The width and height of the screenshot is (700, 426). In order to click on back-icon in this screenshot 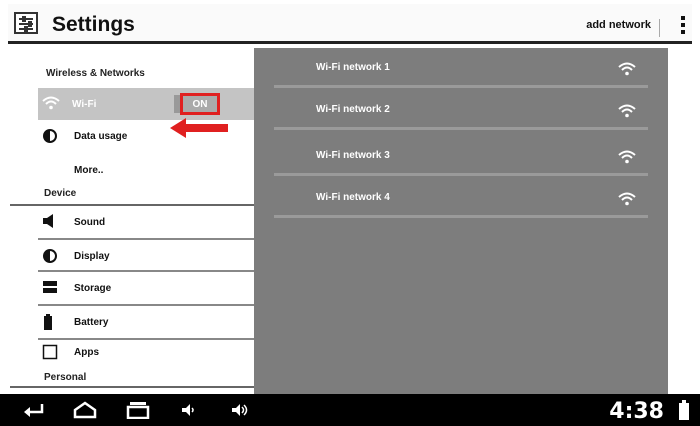, I will do `click(34, 410)`.